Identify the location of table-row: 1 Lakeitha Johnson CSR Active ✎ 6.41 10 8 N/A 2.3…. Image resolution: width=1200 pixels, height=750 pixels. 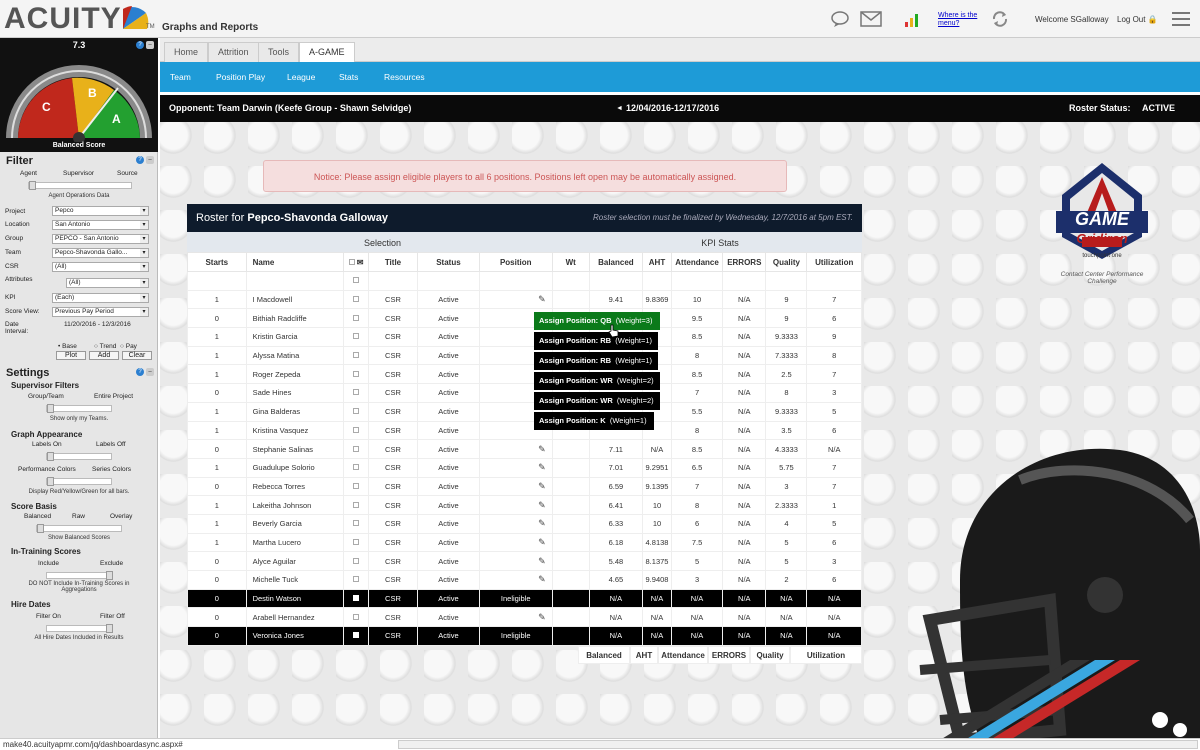
(524, 505).